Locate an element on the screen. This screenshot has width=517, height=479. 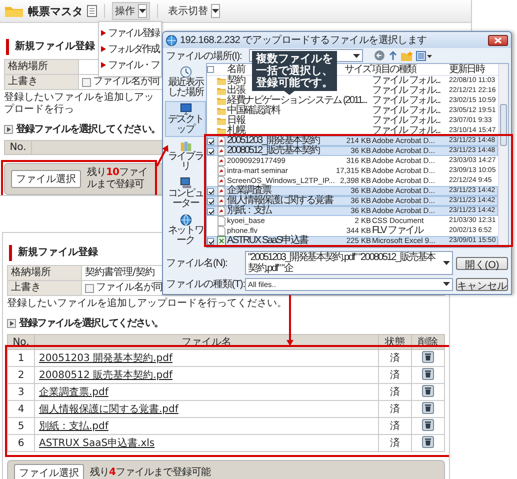
instruction-text: 登録したいファイルを追加しアップロードを行っ is located at coordinates (79, 104).